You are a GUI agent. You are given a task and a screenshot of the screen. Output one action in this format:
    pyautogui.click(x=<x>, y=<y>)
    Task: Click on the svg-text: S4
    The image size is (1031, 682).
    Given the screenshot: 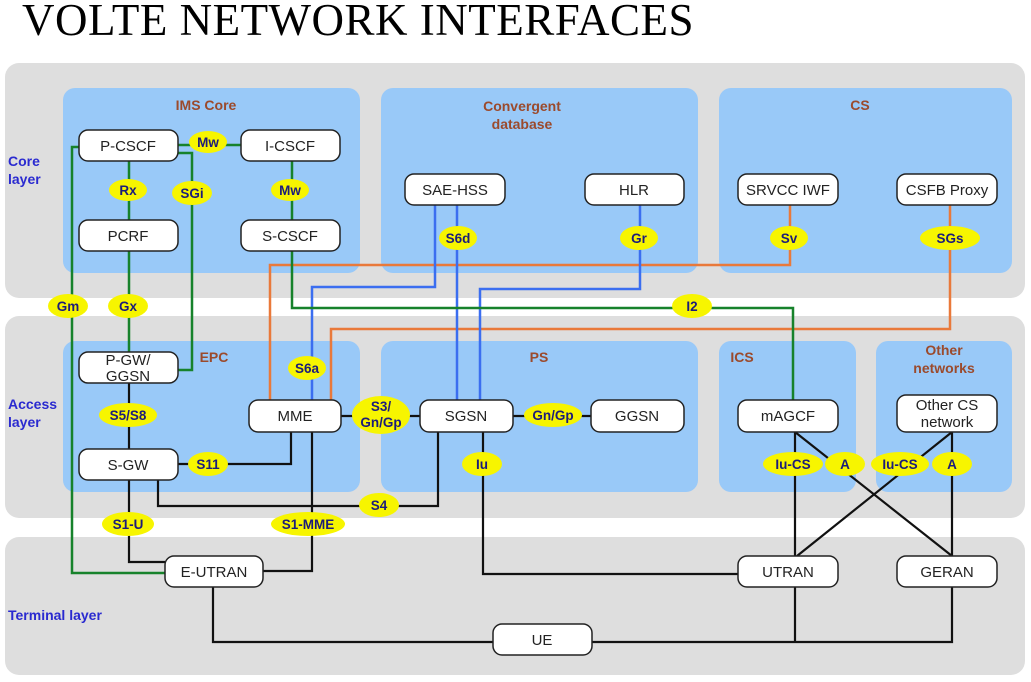 What is the action you would take?
    pyautogui.click(x=379, y=505)
    